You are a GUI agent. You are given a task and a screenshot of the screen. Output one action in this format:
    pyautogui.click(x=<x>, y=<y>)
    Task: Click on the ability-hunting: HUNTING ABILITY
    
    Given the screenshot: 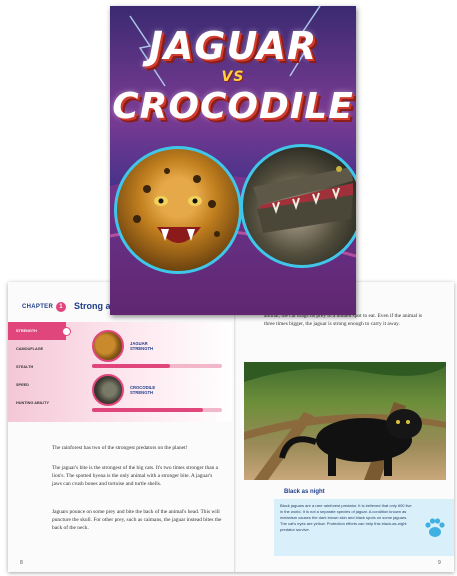 What is the action you would take?
    pyautogui.click(x=32, y=403)
    